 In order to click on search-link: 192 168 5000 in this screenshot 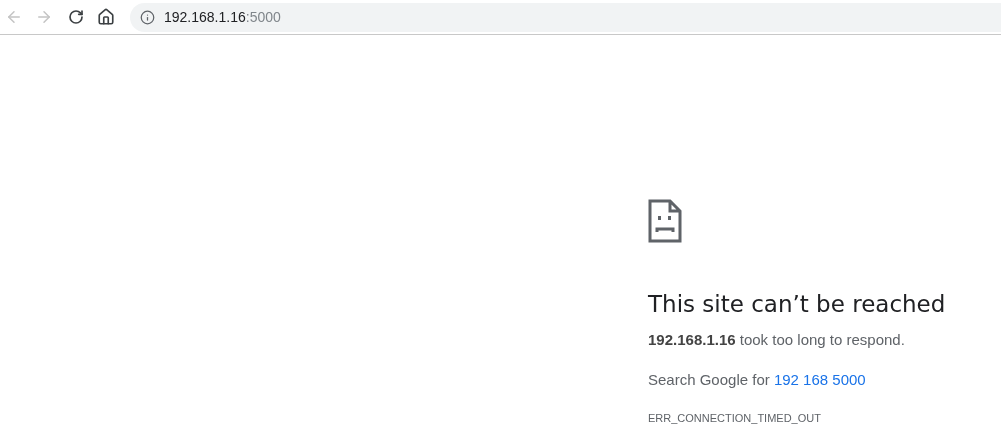, I will do `click(819, 379)`.